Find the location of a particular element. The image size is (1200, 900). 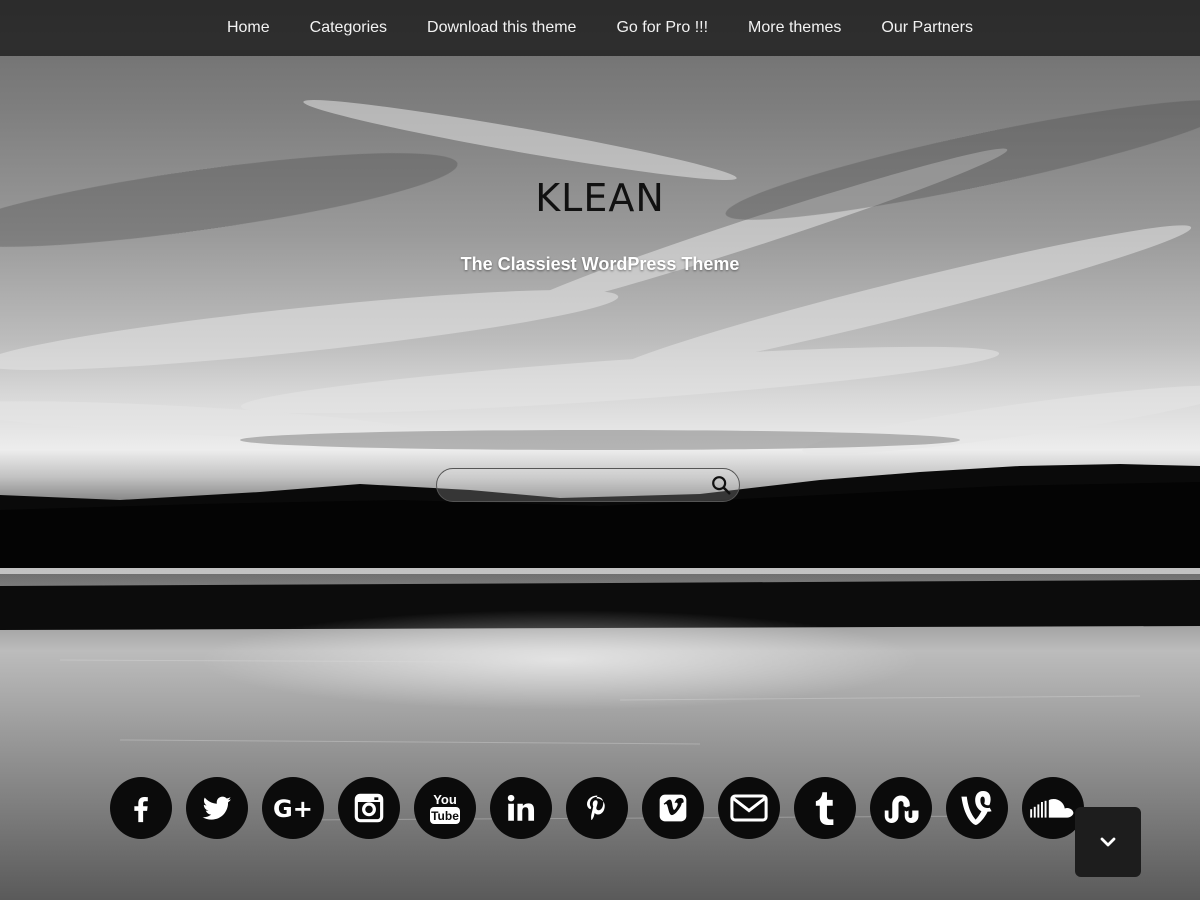

social-youtube-link: You Tube is located at coordinates (445, 808).